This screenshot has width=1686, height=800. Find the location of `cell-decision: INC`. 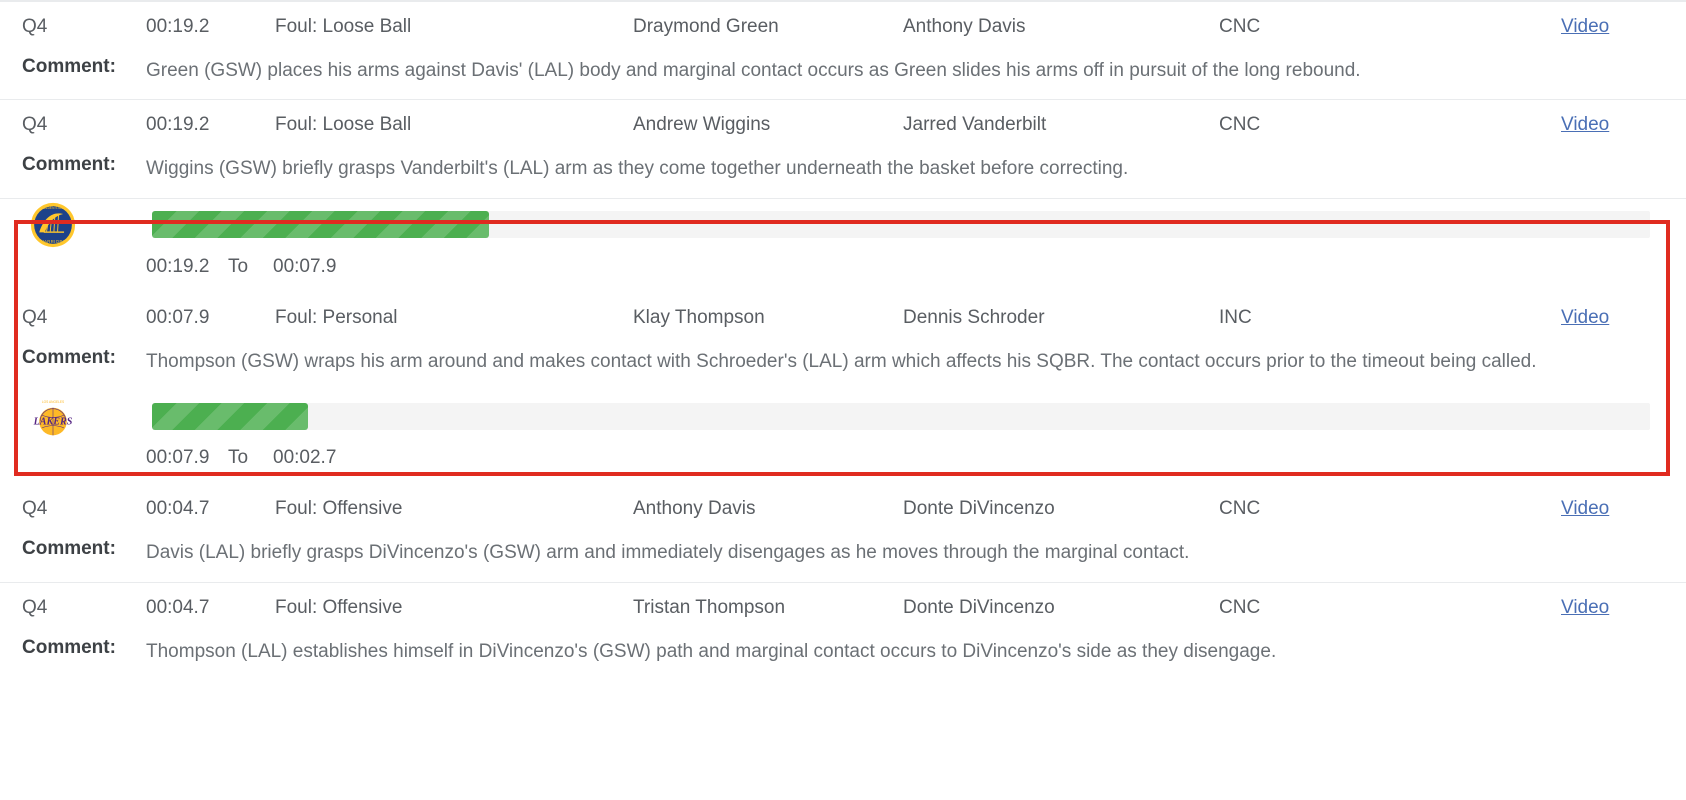

cell-decision: INC is located at coordinates (1235, 317).